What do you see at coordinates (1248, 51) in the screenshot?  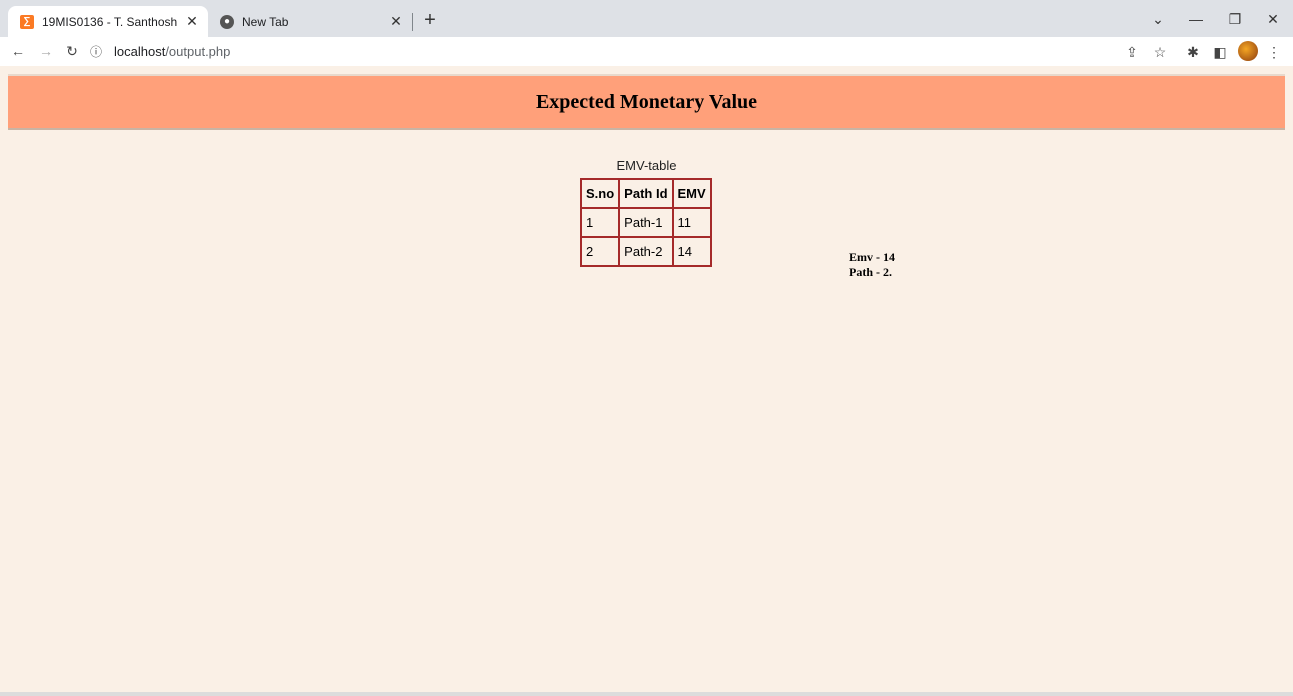 I see `profile-avatar` at bounding box center [1248, 51].